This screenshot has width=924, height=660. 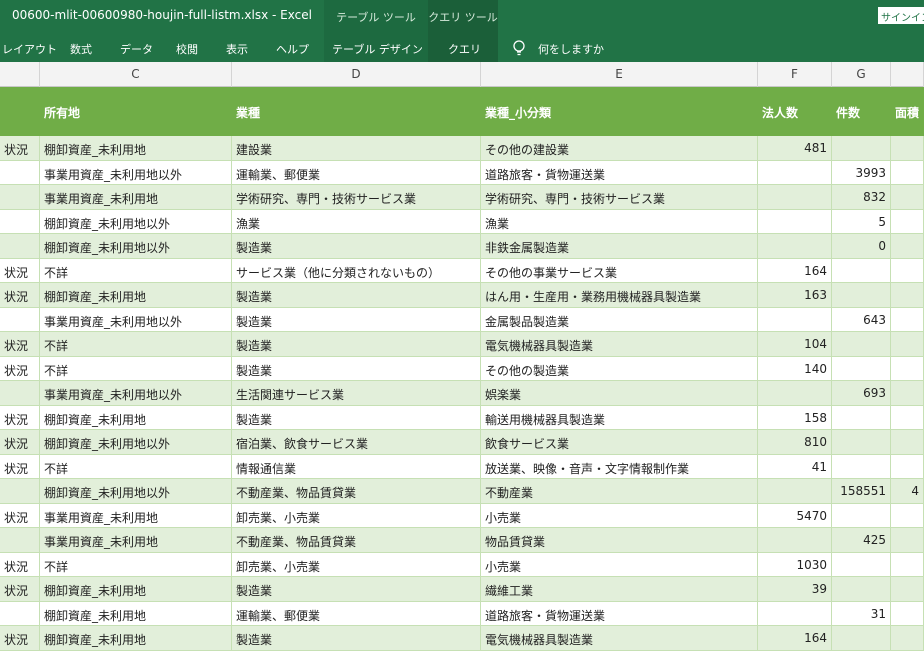 I want to click on column-header-h, so click(x=907, y=74).